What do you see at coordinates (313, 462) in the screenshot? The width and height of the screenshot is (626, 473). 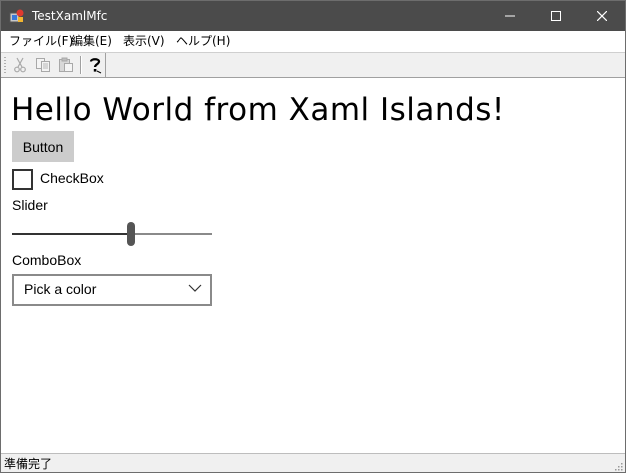 I see `status-bar: 準備完了` at bounding box center [313, 462].